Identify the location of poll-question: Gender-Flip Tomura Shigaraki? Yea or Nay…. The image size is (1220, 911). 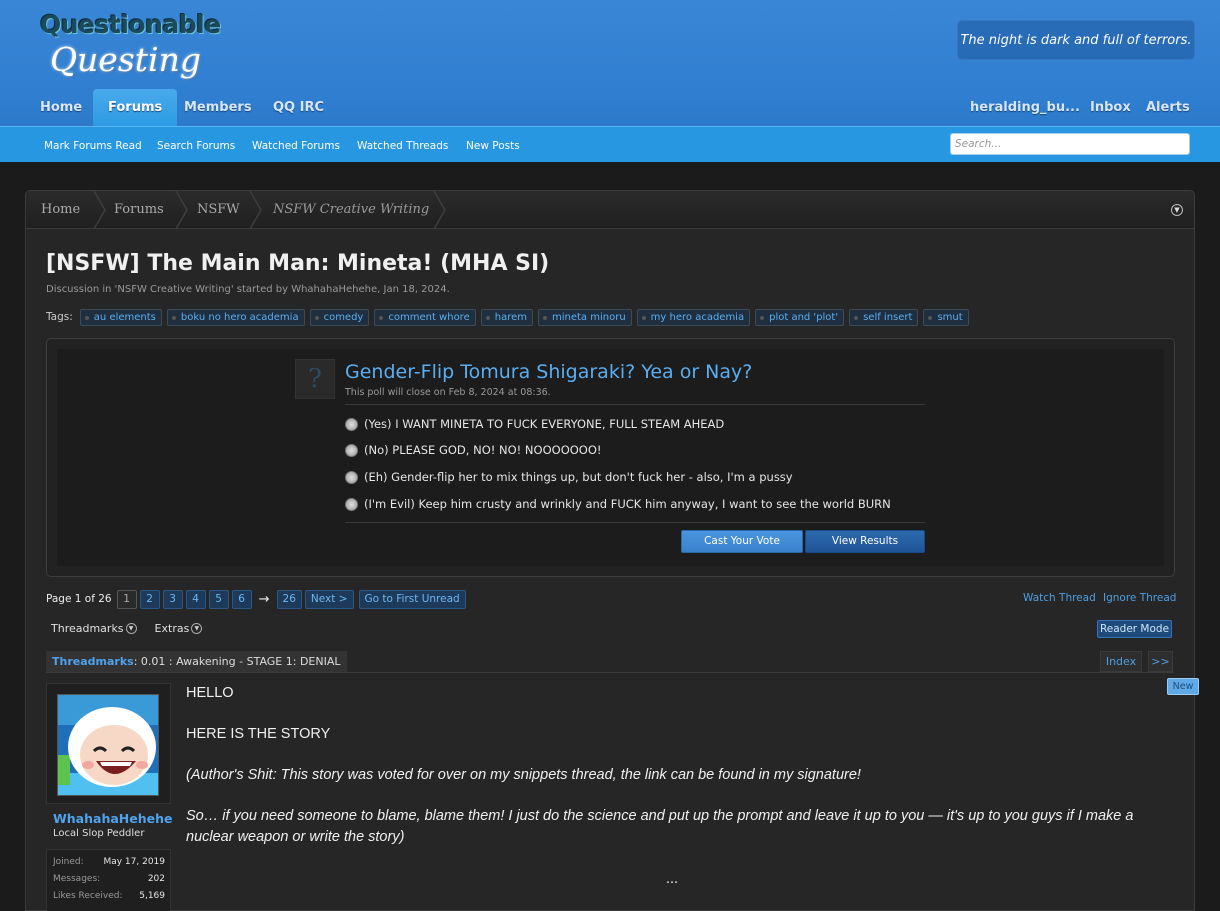
(549, 372).